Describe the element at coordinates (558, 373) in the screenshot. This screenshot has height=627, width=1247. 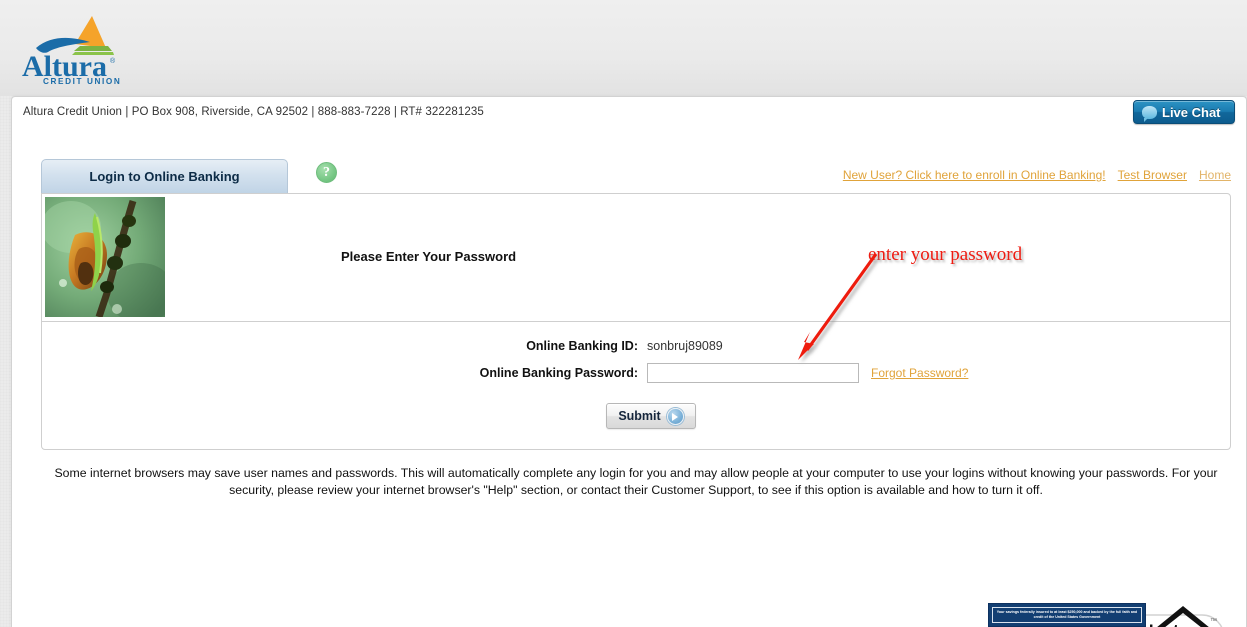
I see `online-banking-password-label: Online Banking Password:` at that location.